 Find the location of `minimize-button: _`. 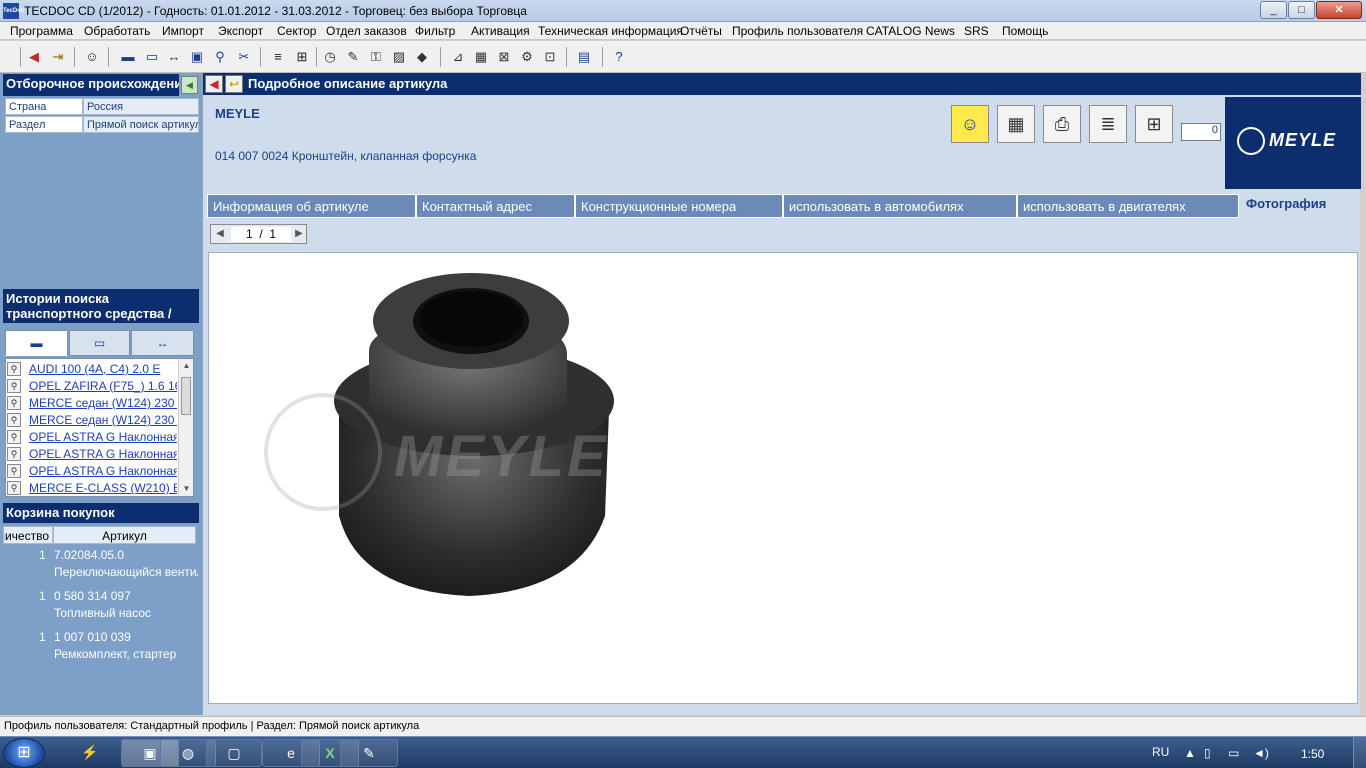

minimize-button: _ is located at coordinates (1273, 10).